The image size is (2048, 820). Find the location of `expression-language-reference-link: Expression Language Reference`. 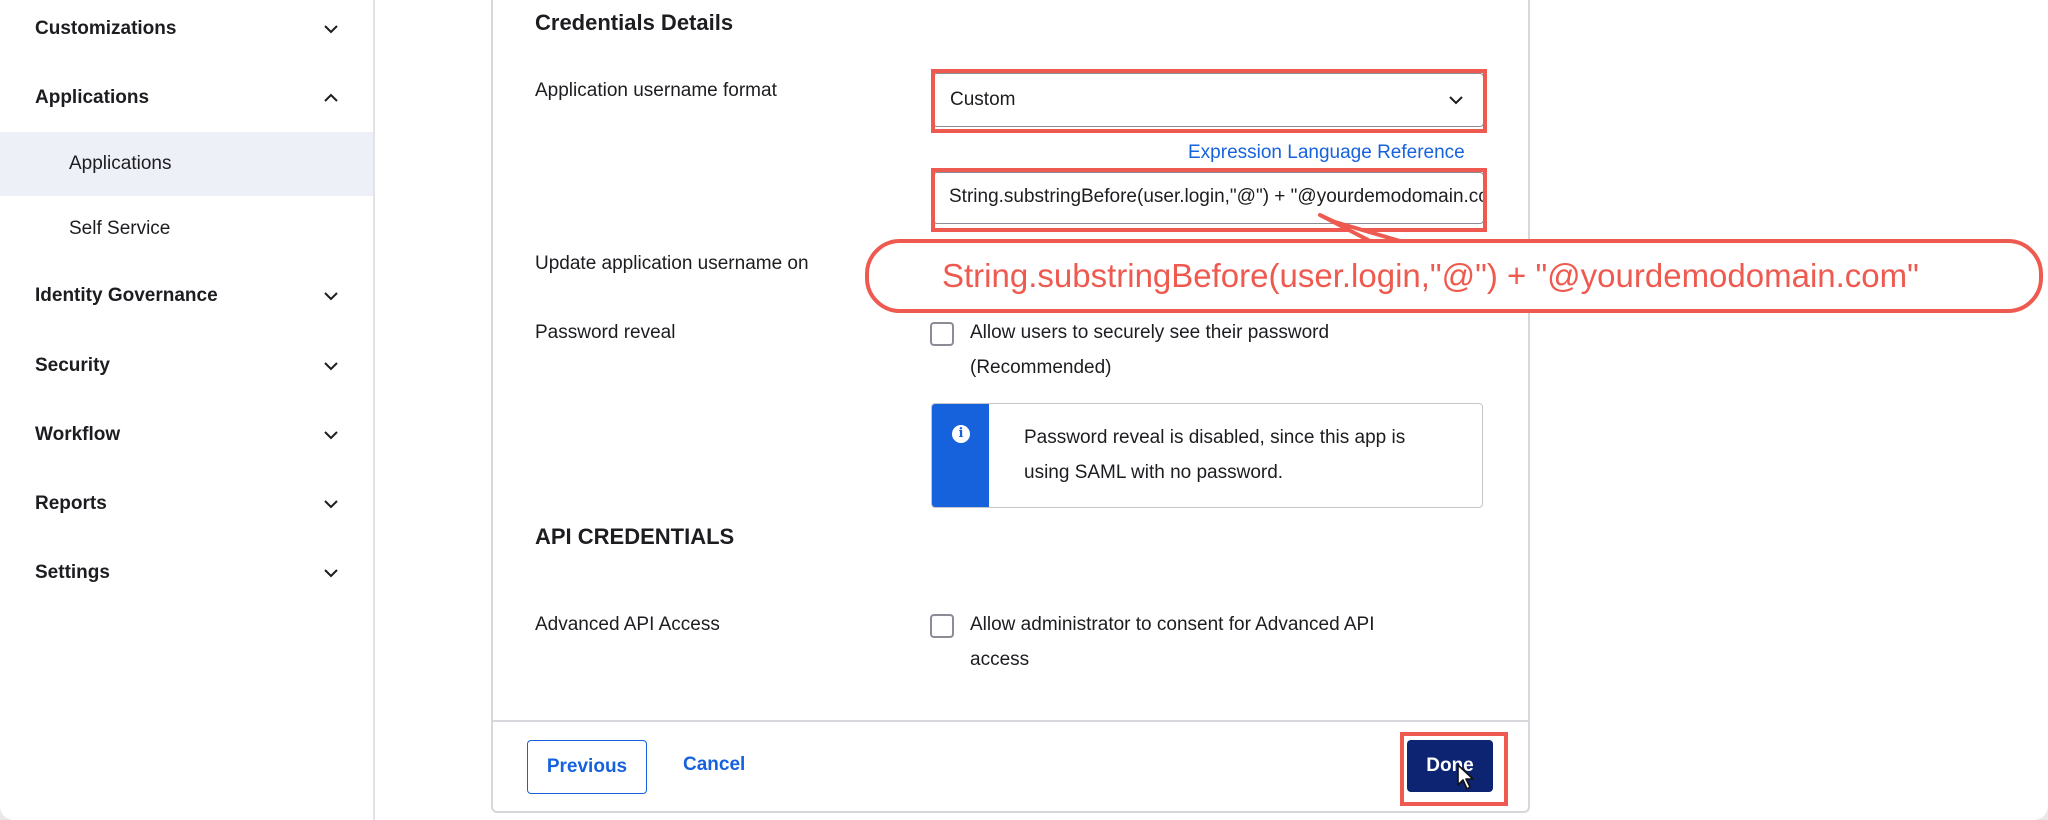

expression-language-reference-link: Expression Language Reference is located at coordinates (1326, 153).